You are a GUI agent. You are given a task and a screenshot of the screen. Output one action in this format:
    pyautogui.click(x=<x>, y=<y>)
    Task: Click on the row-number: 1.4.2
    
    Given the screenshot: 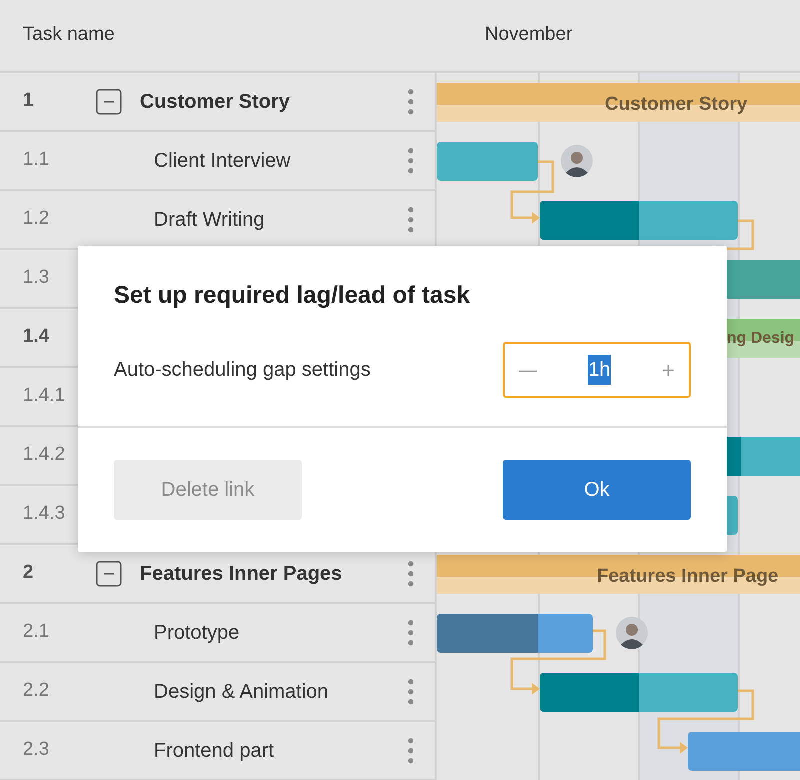 What is the action you would take?
    pyautogui.click(x=44, y=455)
    